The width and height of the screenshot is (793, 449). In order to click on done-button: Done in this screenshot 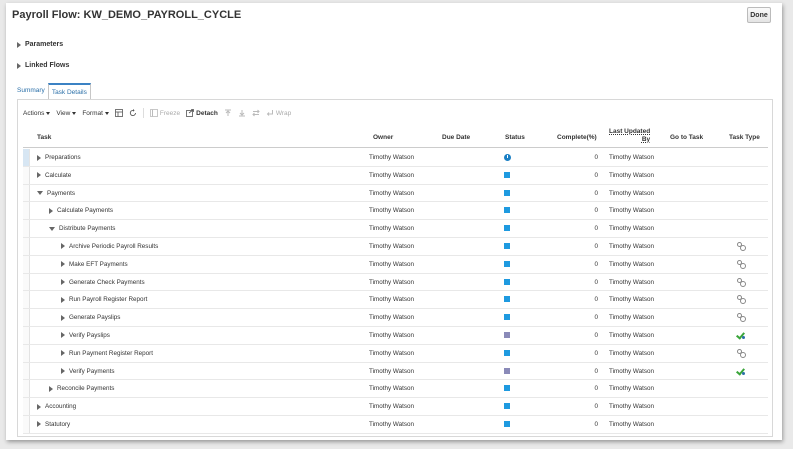, I will do `click(759, 15)`.